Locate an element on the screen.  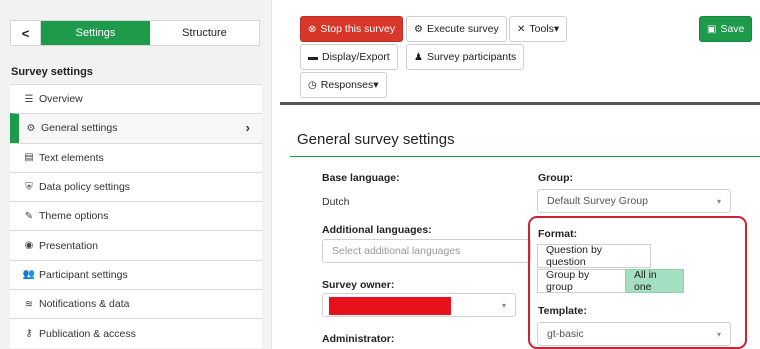
stop-survey-button: ⊗ Stop this survey is located at coordinates (352, 29).